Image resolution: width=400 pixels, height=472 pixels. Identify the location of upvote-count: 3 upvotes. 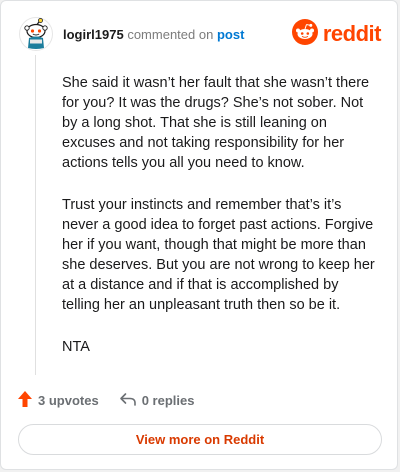
(68, 400).